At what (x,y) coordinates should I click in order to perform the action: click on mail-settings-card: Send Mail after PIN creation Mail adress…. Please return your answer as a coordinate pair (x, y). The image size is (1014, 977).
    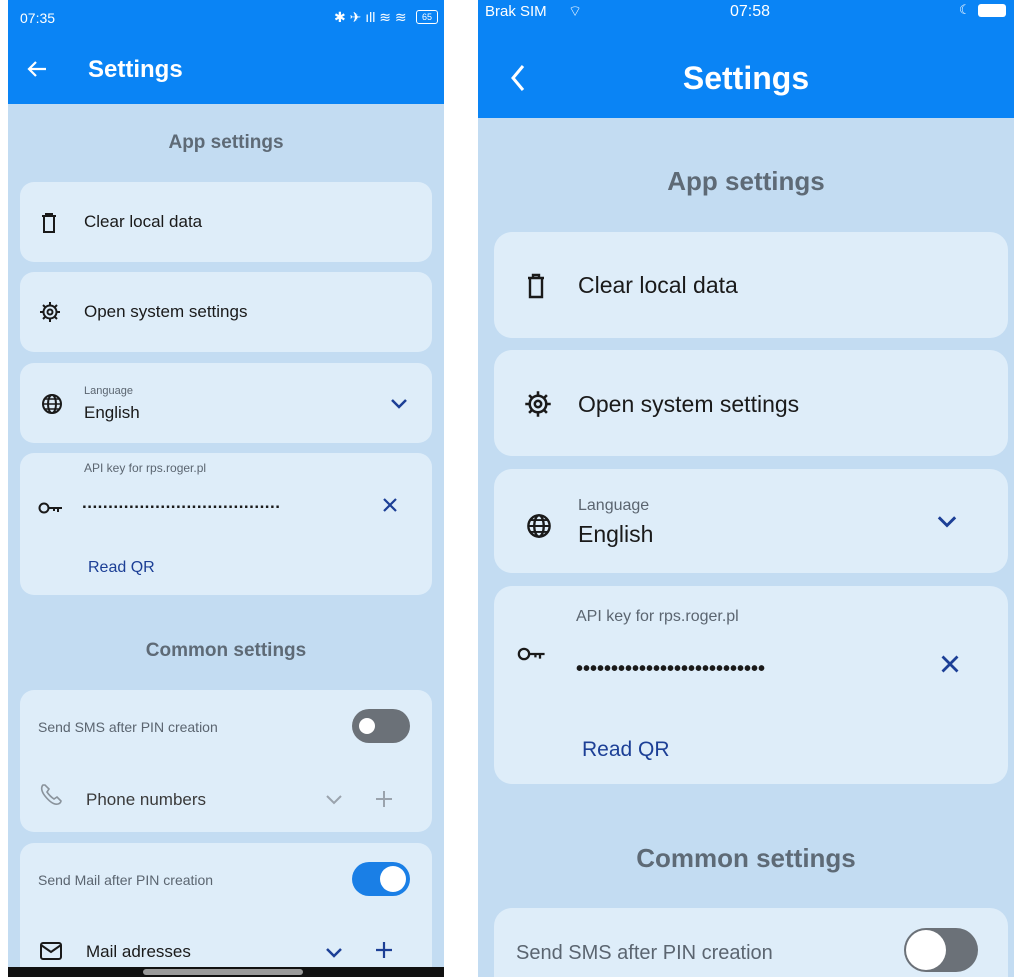
    Looking at the image, I should click on (226, 910).